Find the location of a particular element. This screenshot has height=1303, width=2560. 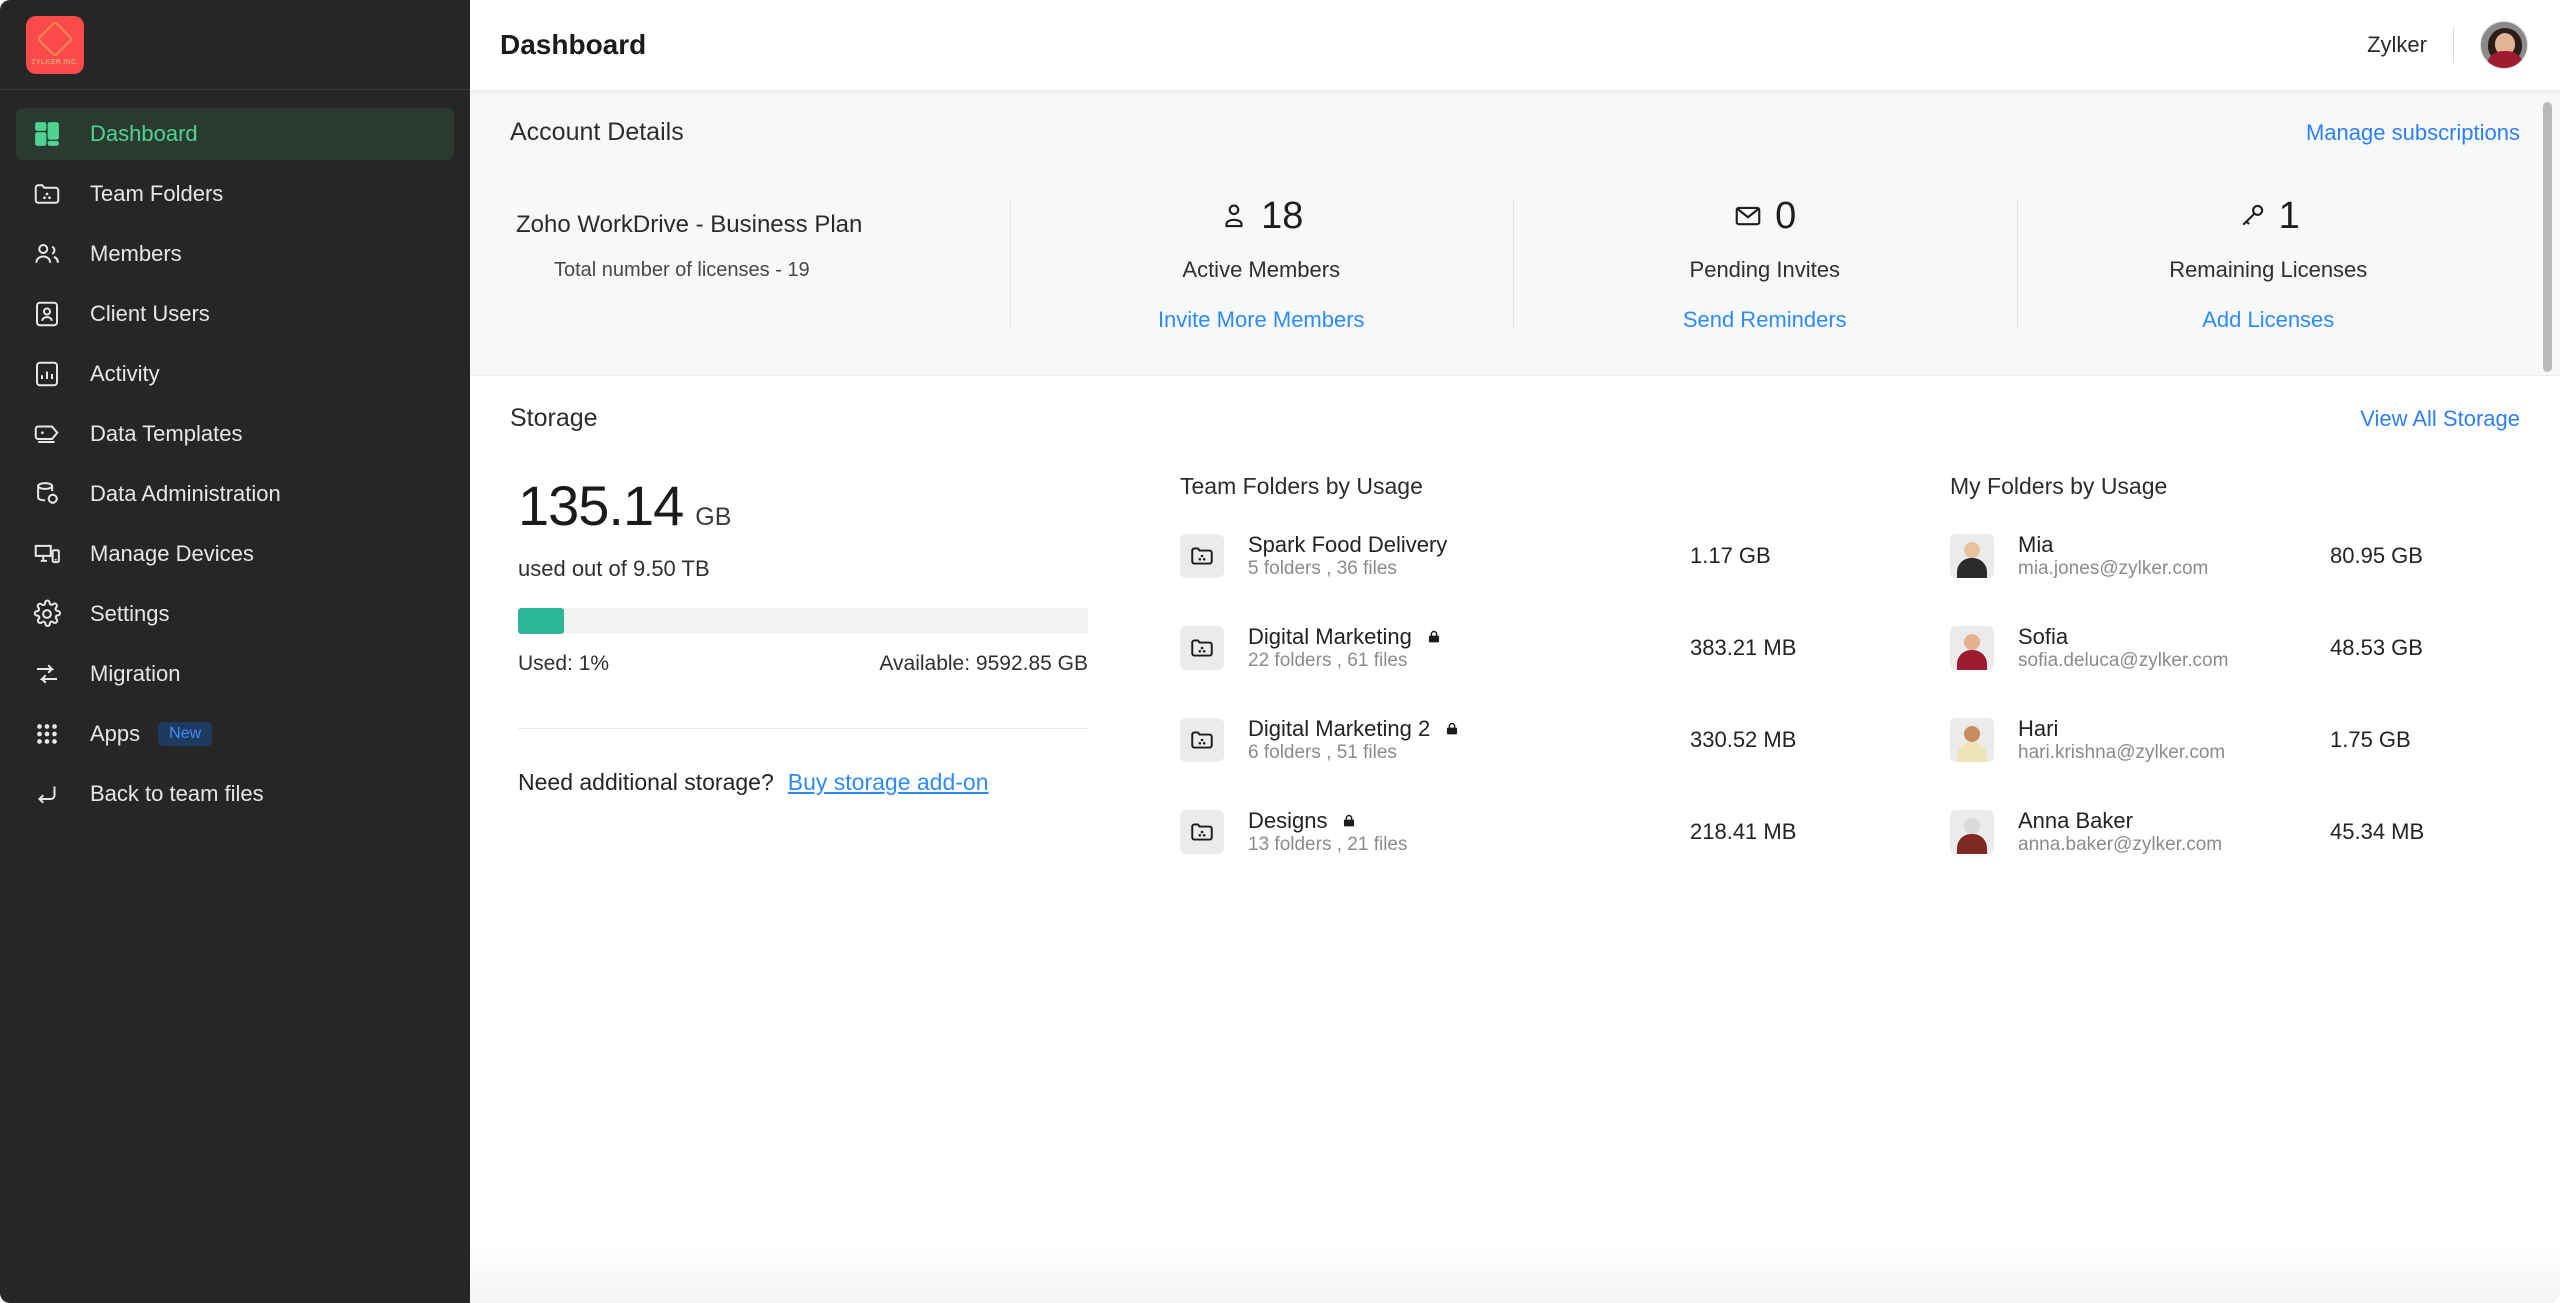

sidebar-item-apps: Apps New is located at coordinates (235, 734).